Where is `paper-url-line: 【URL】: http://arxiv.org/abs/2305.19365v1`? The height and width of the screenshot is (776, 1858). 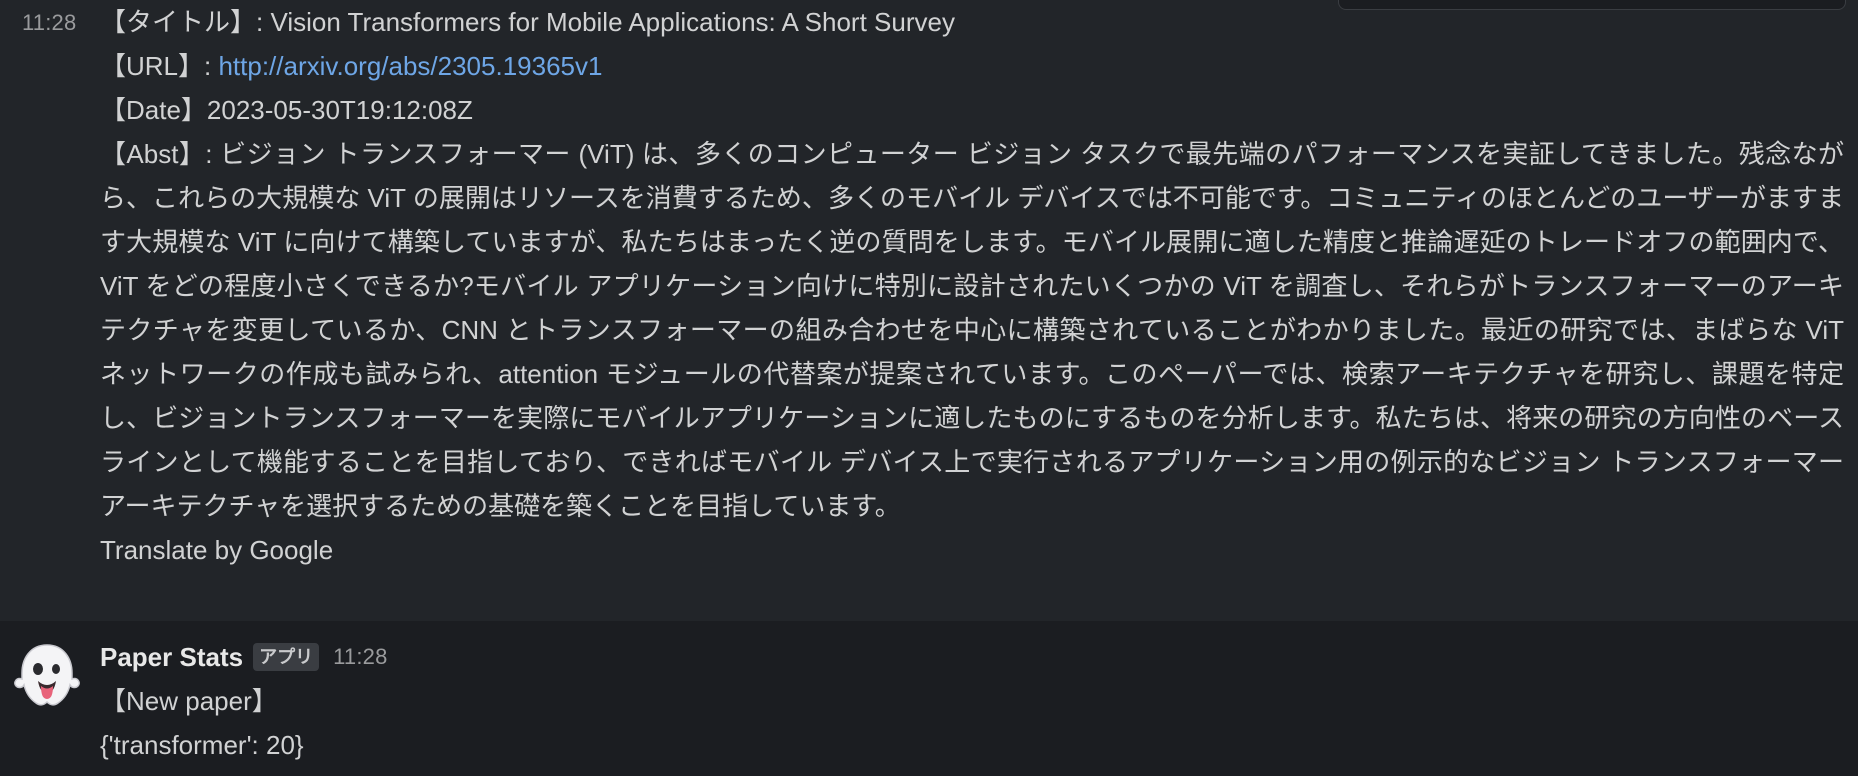
paper-url-line: 【URL】: http://arxiv.org/abs/2305.19365v1 is located at coordinates (972, 66).